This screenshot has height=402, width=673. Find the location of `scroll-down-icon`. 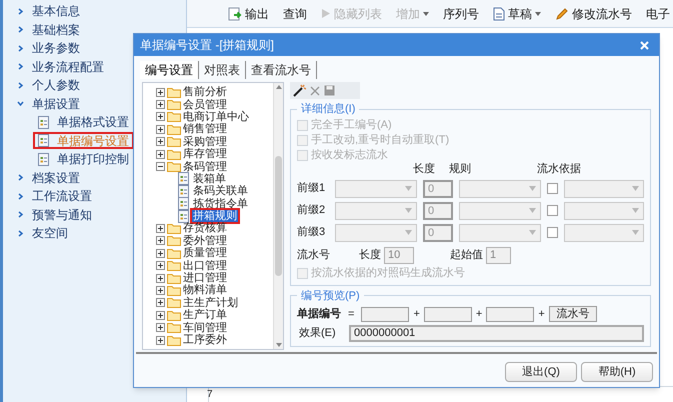

scroll-down-icon is located at coordinates (279, 345).